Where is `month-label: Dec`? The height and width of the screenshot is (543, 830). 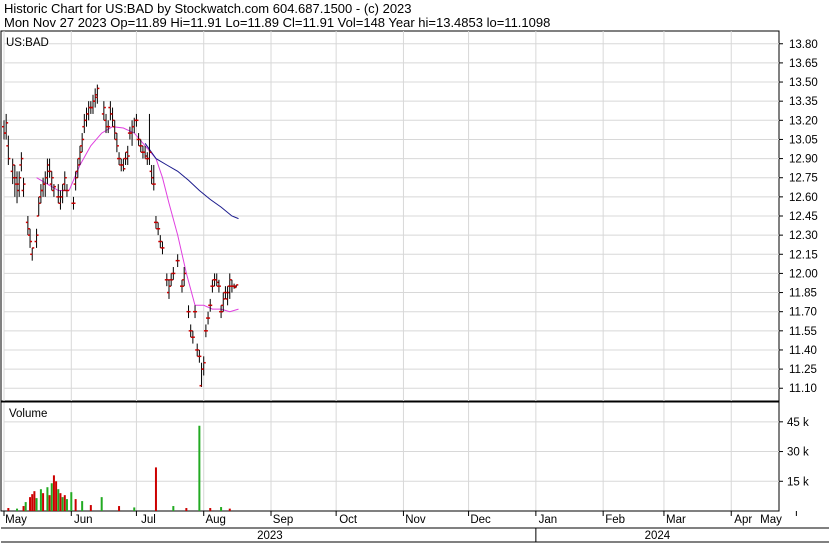
month-label: Dec is located at coordinates (480, 520).